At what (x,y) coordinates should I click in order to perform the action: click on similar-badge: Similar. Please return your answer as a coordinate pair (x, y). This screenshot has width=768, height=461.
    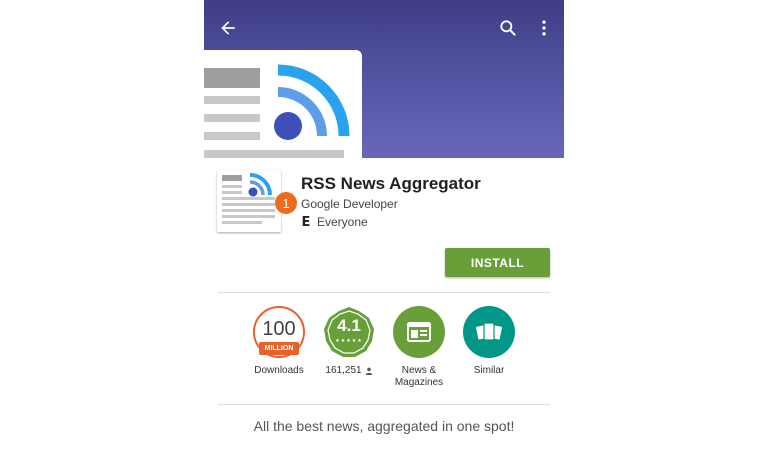
    Looking at the image, I should click on (489, 341).